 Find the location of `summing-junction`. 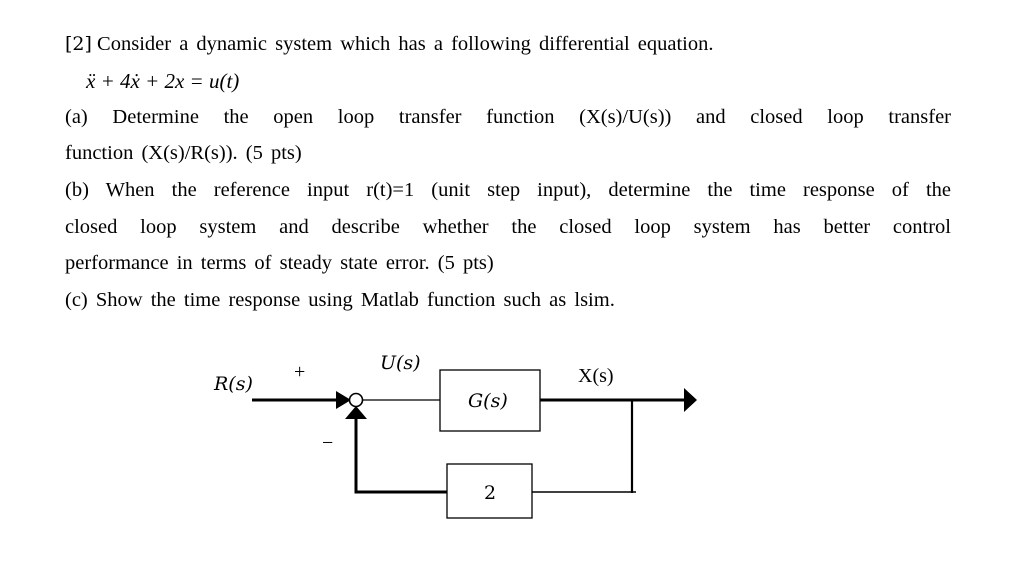

summing-junction is located at coordinates (356, 400).